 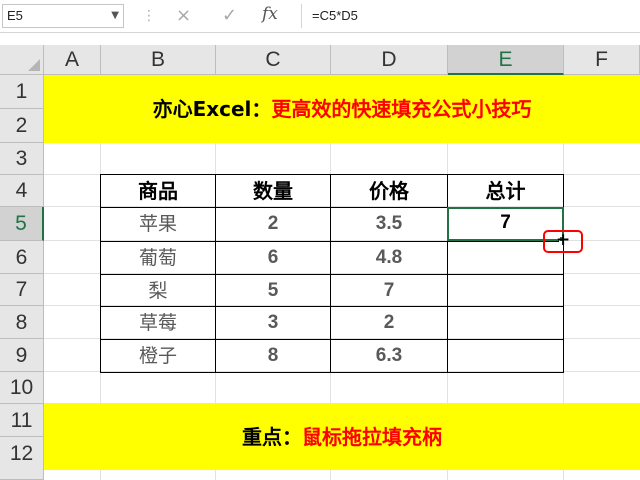 I want to click on table-cell-quantity: 6, so click(x=273, y=258).